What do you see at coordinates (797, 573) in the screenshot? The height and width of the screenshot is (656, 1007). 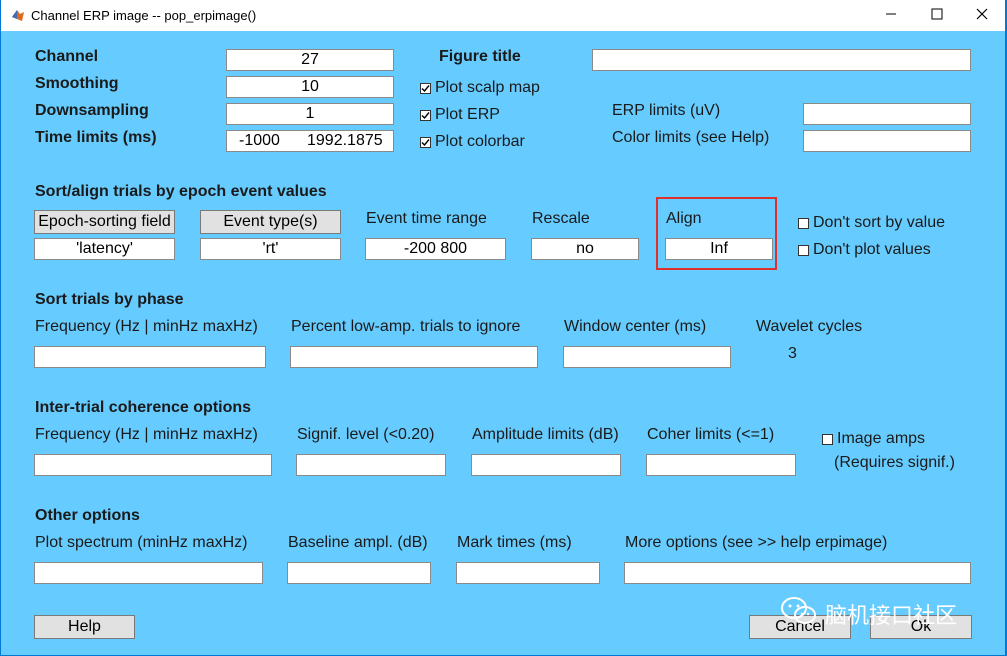 I see `more-options-field` at bounding box center [797, 573].